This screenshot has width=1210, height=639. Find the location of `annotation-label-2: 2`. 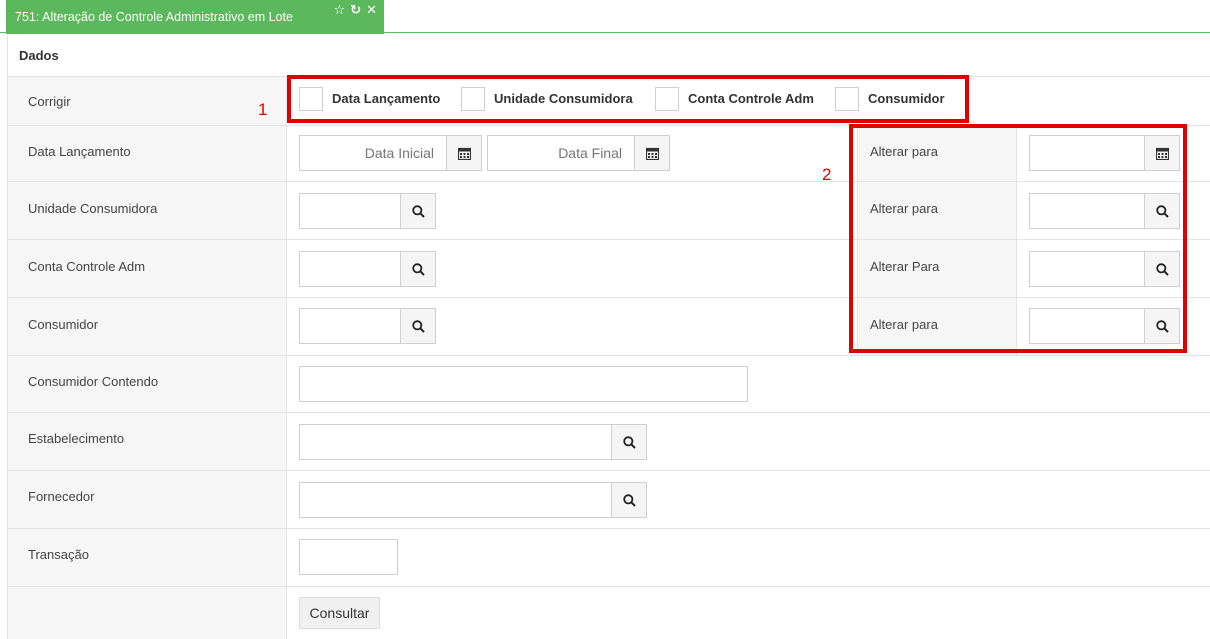

annotation-label-2: 2 is located at coordinates (827, 174).